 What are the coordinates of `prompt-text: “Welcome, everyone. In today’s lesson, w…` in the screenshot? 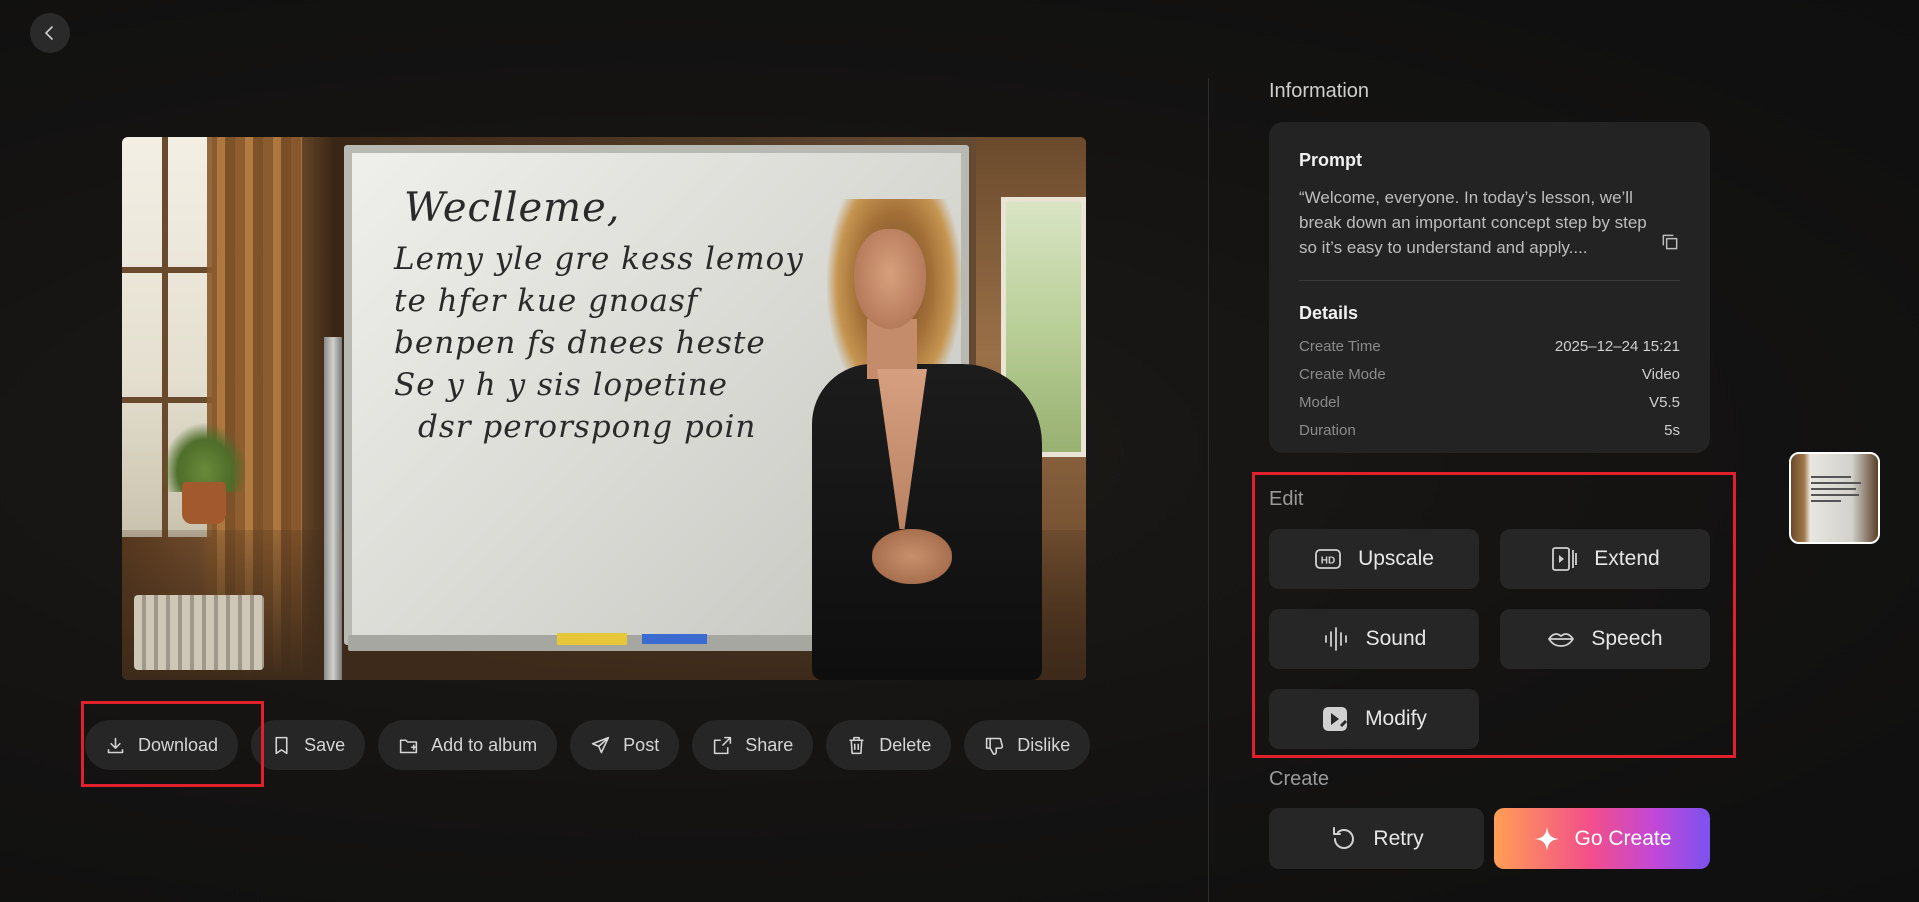 It's located at (1481, 222).